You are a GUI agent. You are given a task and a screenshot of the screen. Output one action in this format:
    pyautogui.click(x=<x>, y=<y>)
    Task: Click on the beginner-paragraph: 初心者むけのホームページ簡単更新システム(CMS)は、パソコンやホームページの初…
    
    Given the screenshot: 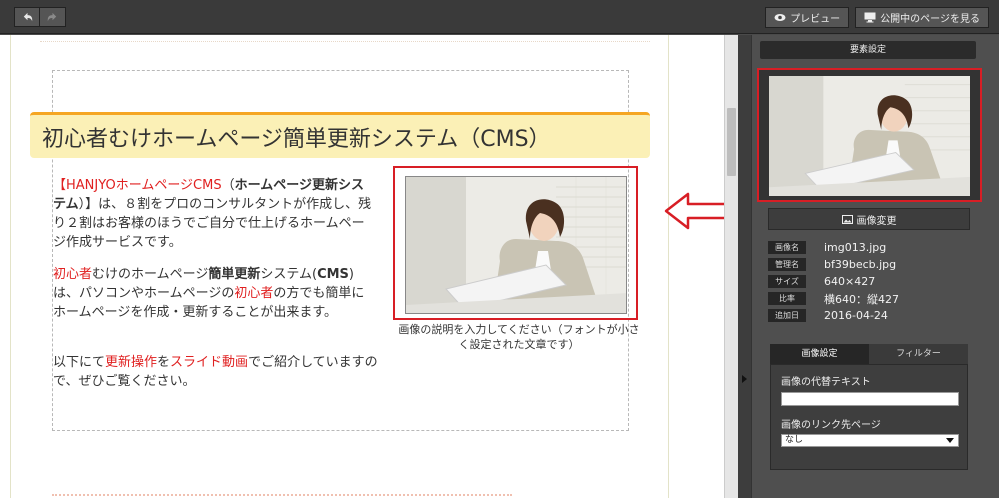 What is the action you would take?
    pyautogui.click(x=214, y=293)
    